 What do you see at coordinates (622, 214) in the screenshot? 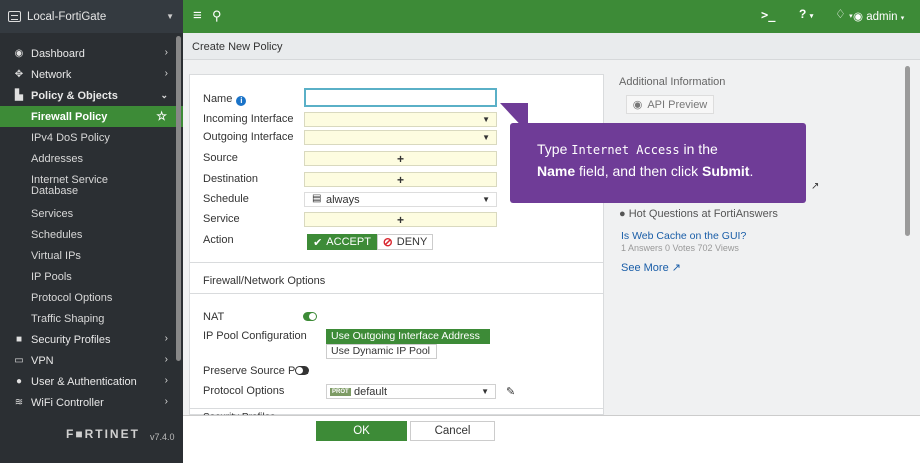
I see `comments-icon: ●` at bounding box center [622, 214].